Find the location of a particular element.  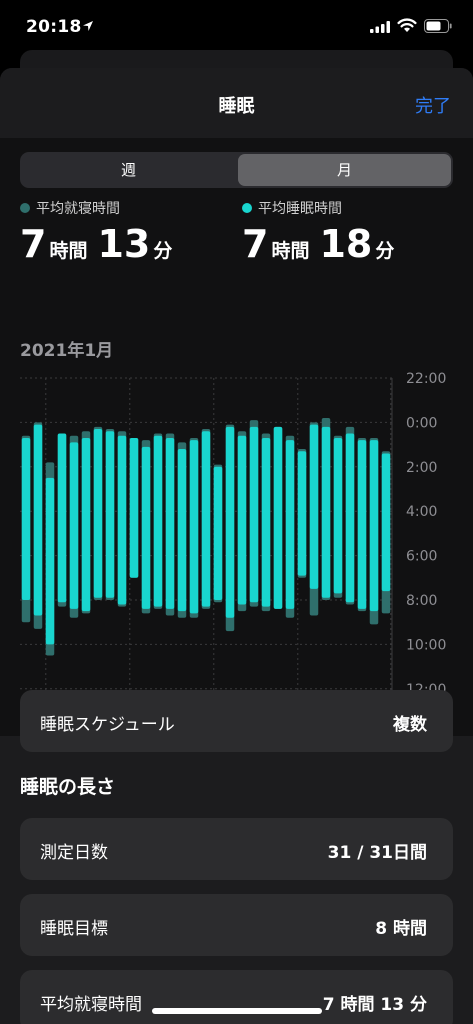

stat-row-sleep-goal: 睡眠目標 8 時間 is located at coordinates (236, 925).